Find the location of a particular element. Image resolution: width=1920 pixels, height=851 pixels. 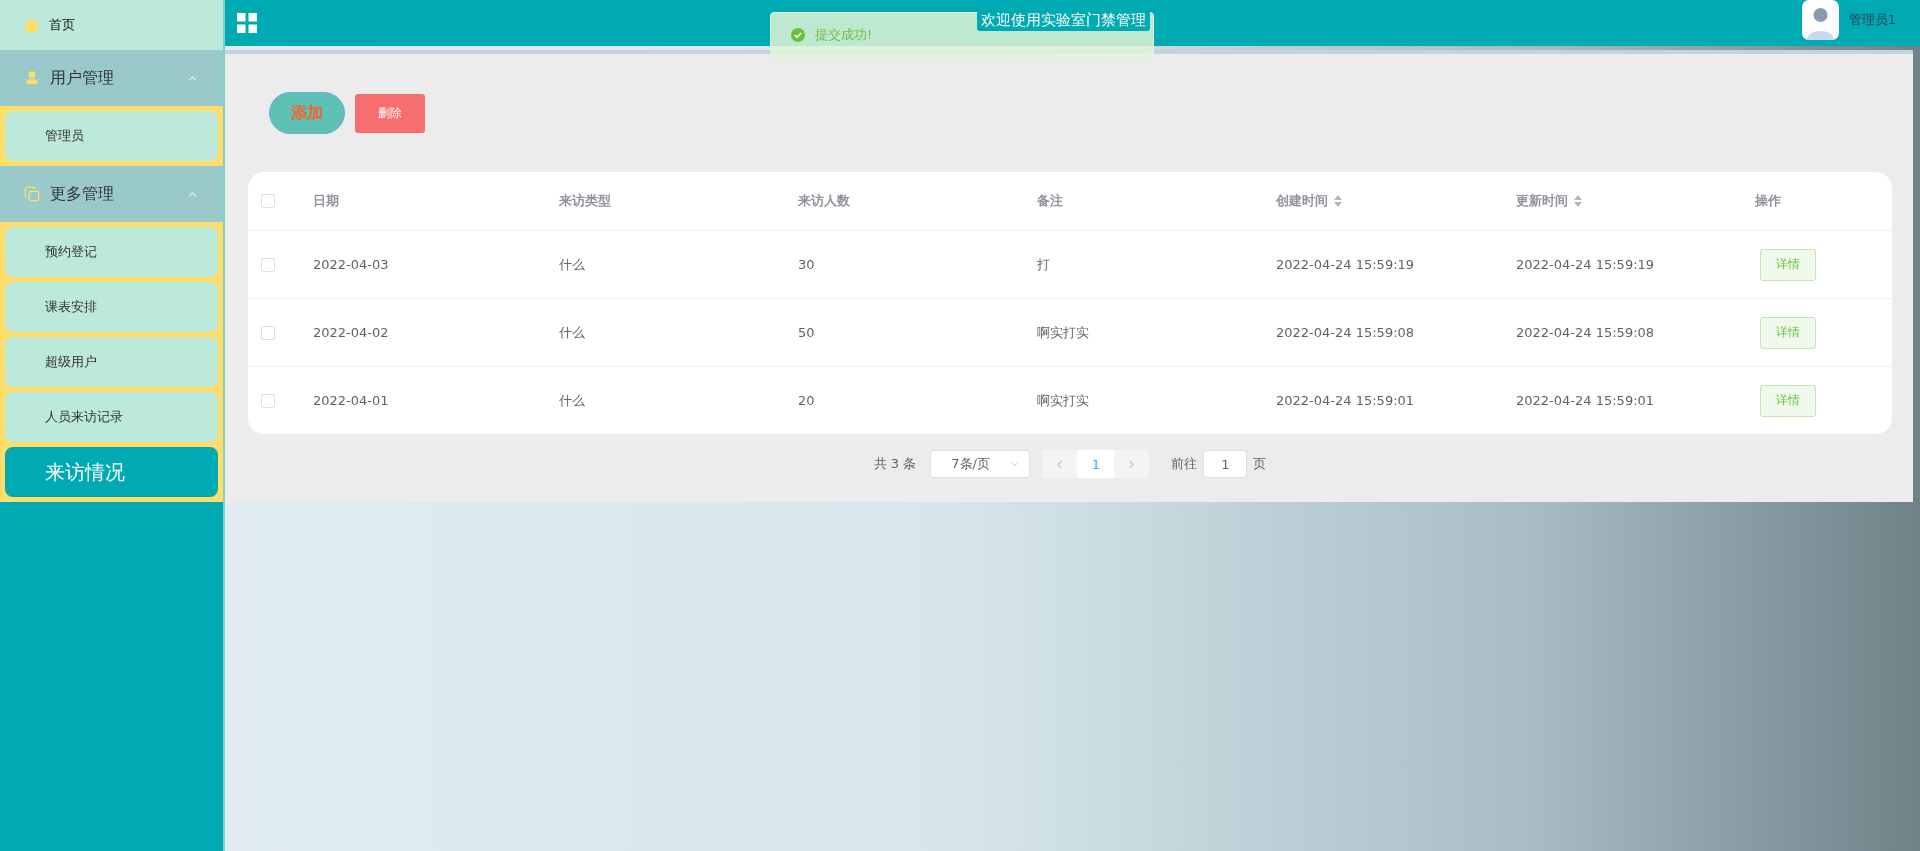

table-cell-text: 2022-04-02 is located at coordinates (351, 332).